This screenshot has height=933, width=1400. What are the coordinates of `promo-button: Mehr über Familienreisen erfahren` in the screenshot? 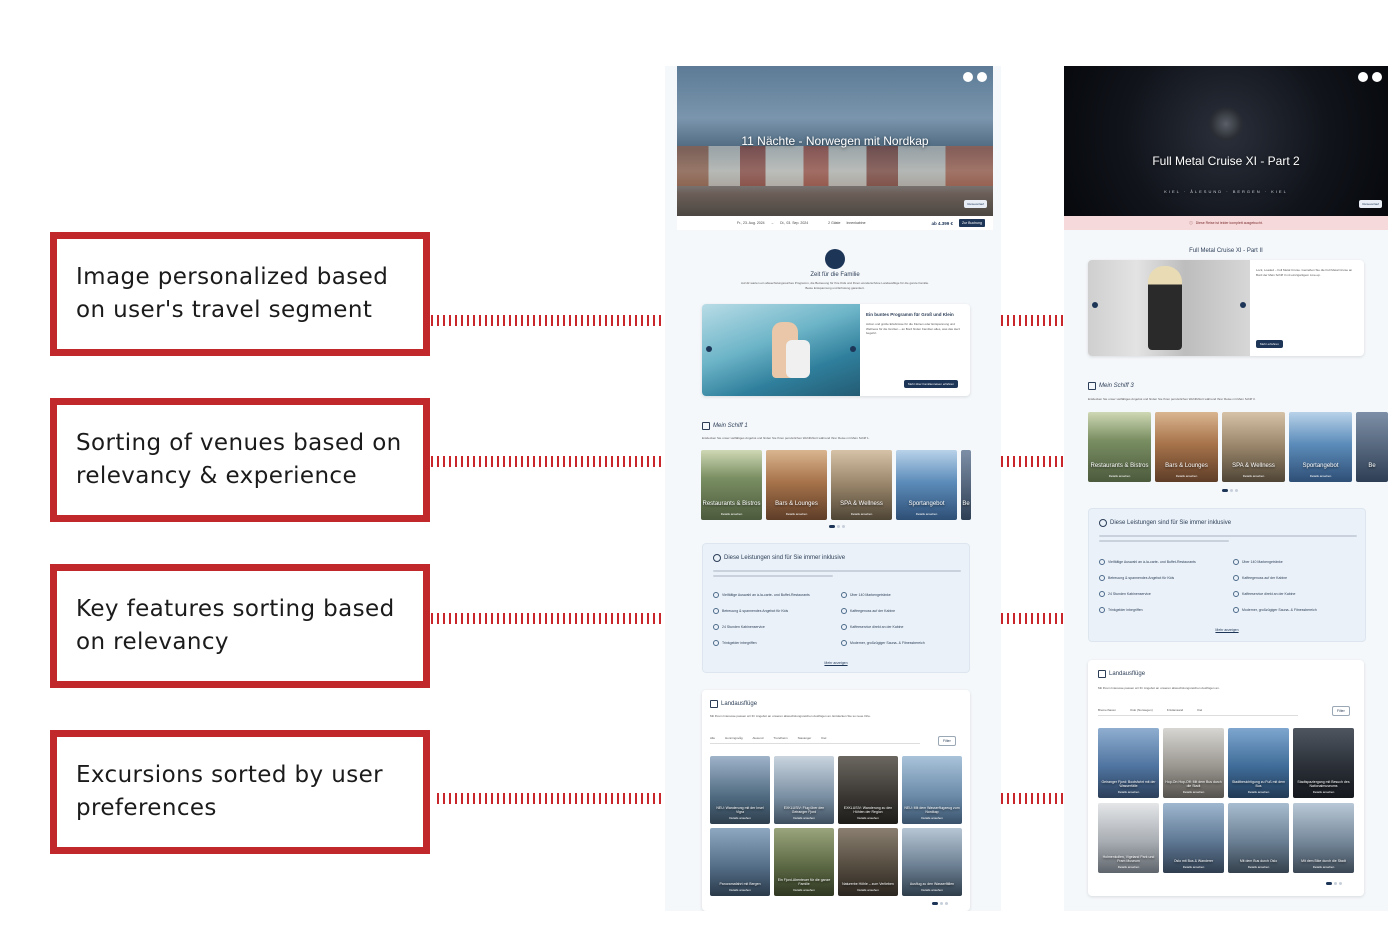 It's located at (931, 384).